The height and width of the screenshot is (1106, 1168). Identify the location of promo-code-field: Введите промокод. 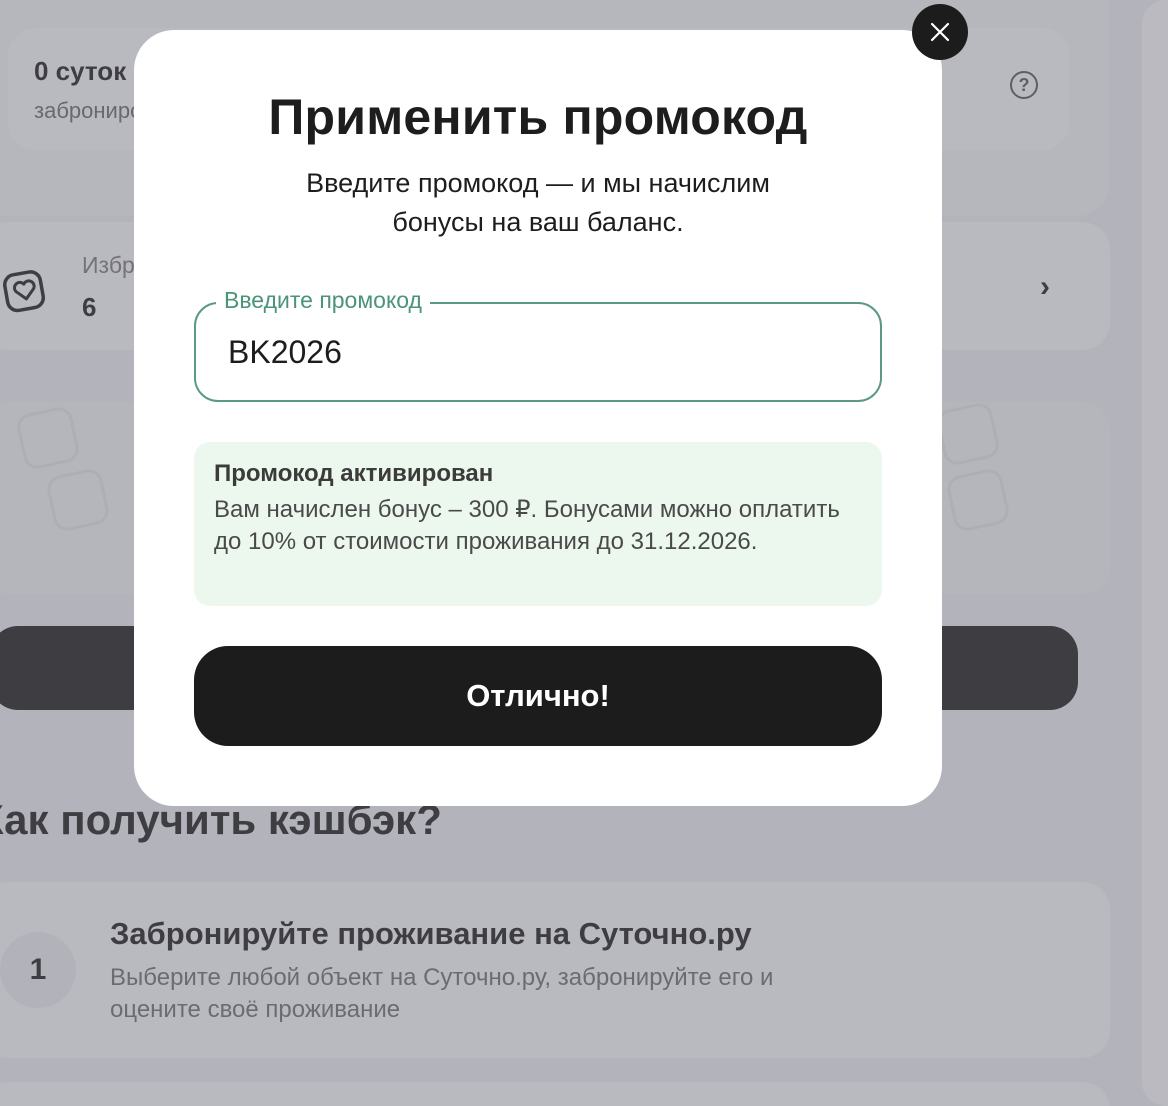
(538, 344).